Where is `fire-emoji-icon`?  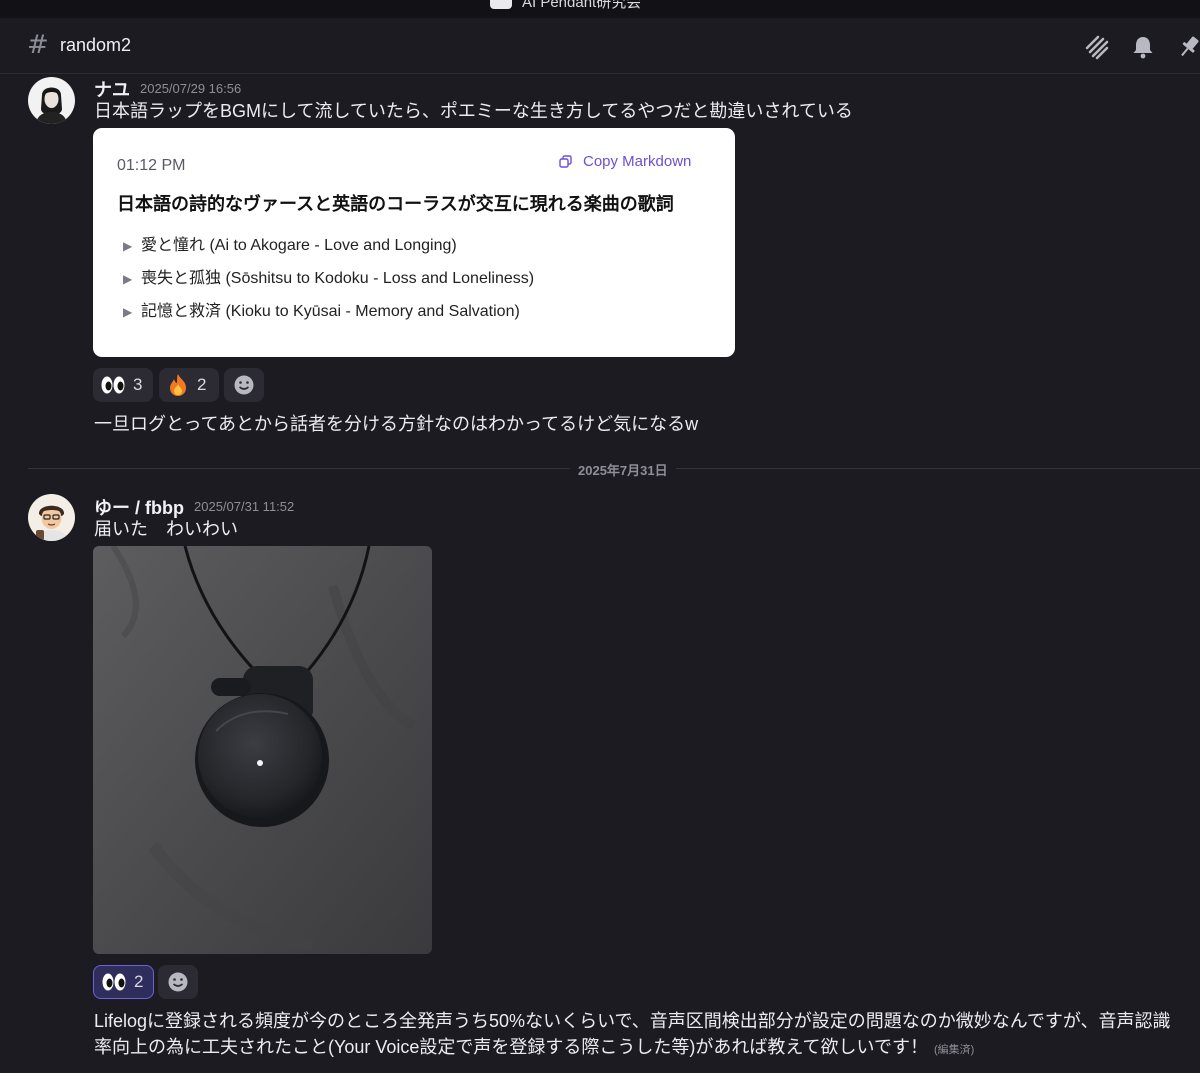 fire-emoji-icon is located at coordinates (178, 385).